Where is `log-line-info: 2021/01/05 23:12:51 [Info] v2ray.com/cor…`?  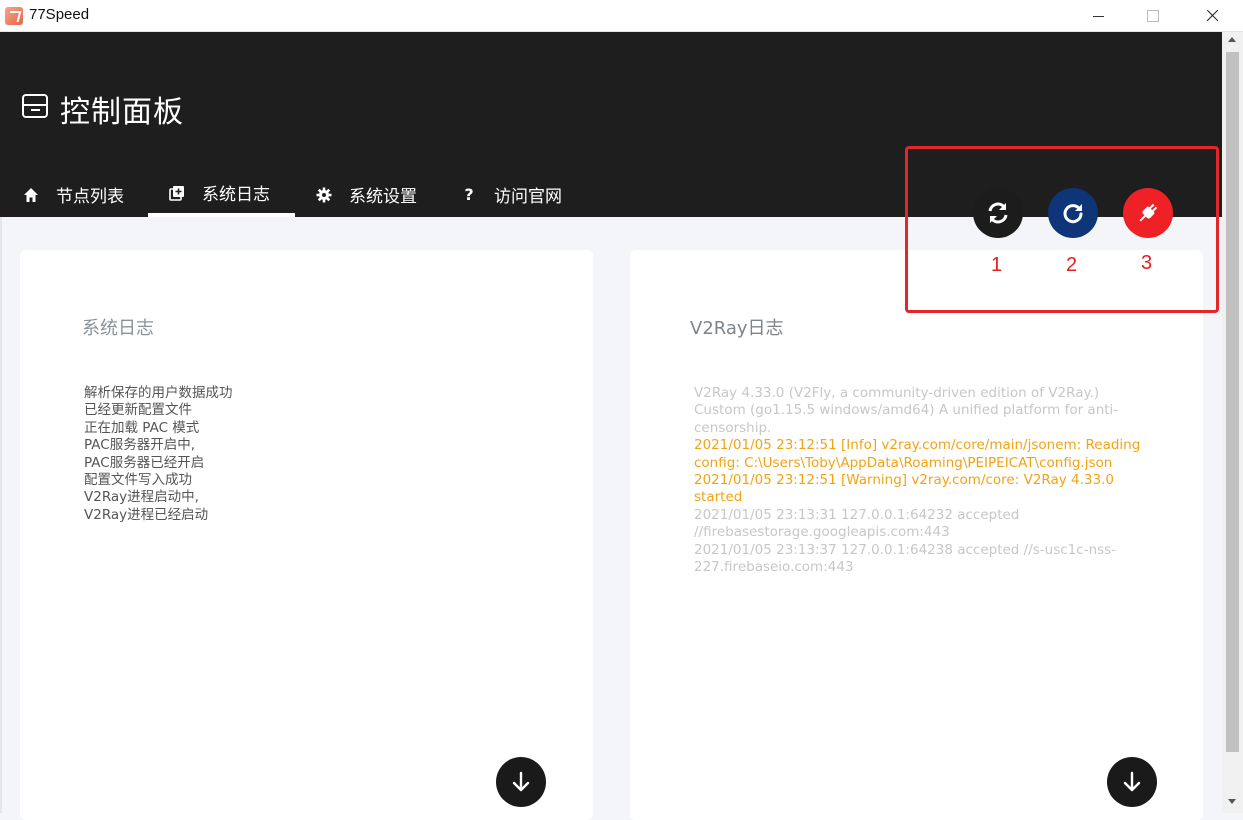 log-line-info: 2021/01/05 23:12:51 [Info] v2ray.com/cor… is located at coordinates (917, 454).